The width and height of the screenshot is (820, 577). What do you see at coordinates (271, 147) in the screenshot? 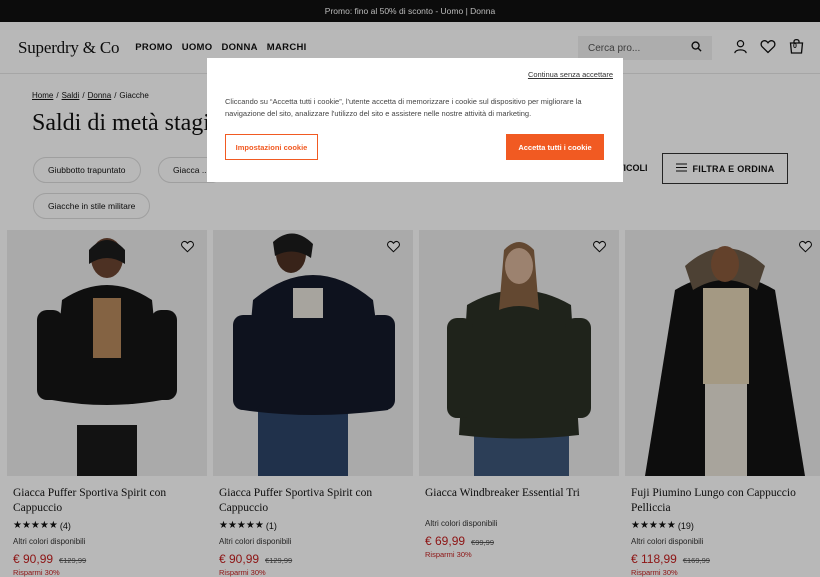
I see `cookie-settings-button: Impostazioni cookie` at bounding box center [271, 147].